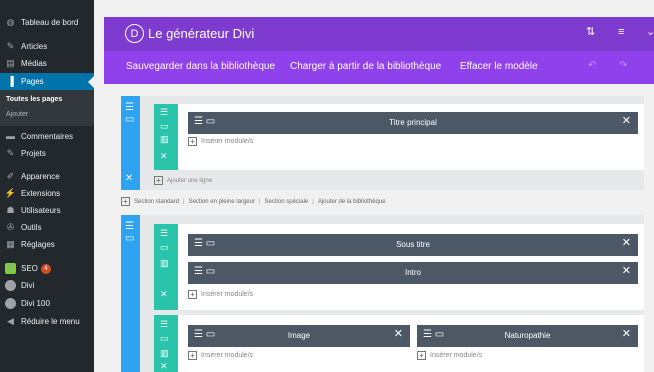 The image size is (654, 372). What do you see at coordinates (129, 179) in the screenshot?
I see `section-delete-icon: ✕` at bounding box center [129, 179].